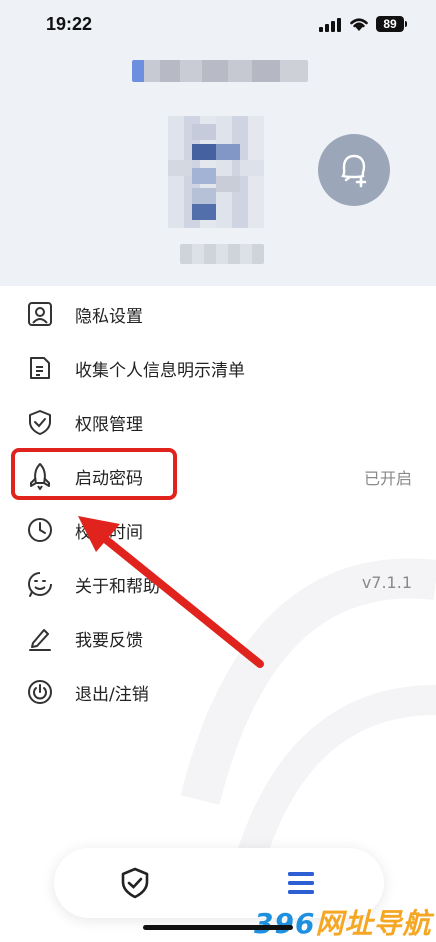 This screenshot has width=436, height=942. Describe the element at coordinates (218, 927) in the screenshot. I see `home-indicator` at that location.